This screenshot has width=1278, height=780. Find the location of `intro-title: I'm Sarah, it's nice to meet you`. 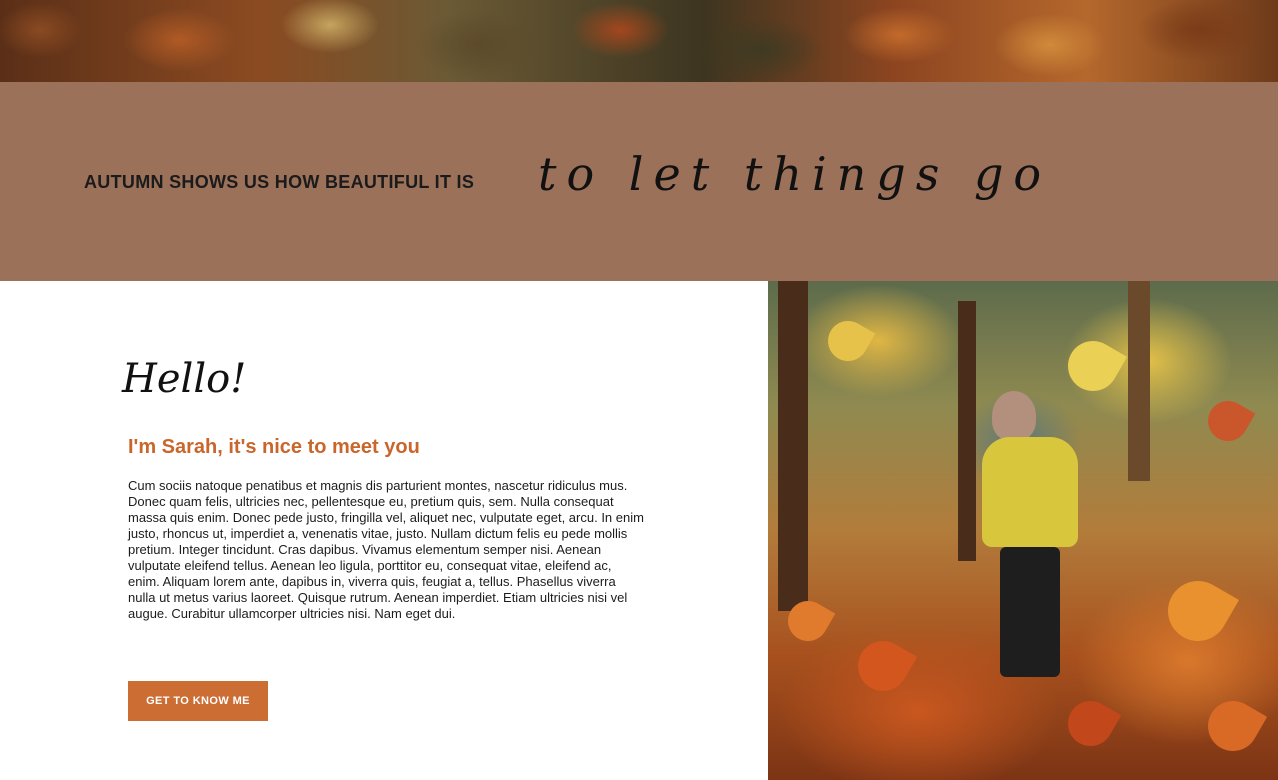

intro-title: I'm Sarah, it's nice to meet you is located at coordinates (274, 447).